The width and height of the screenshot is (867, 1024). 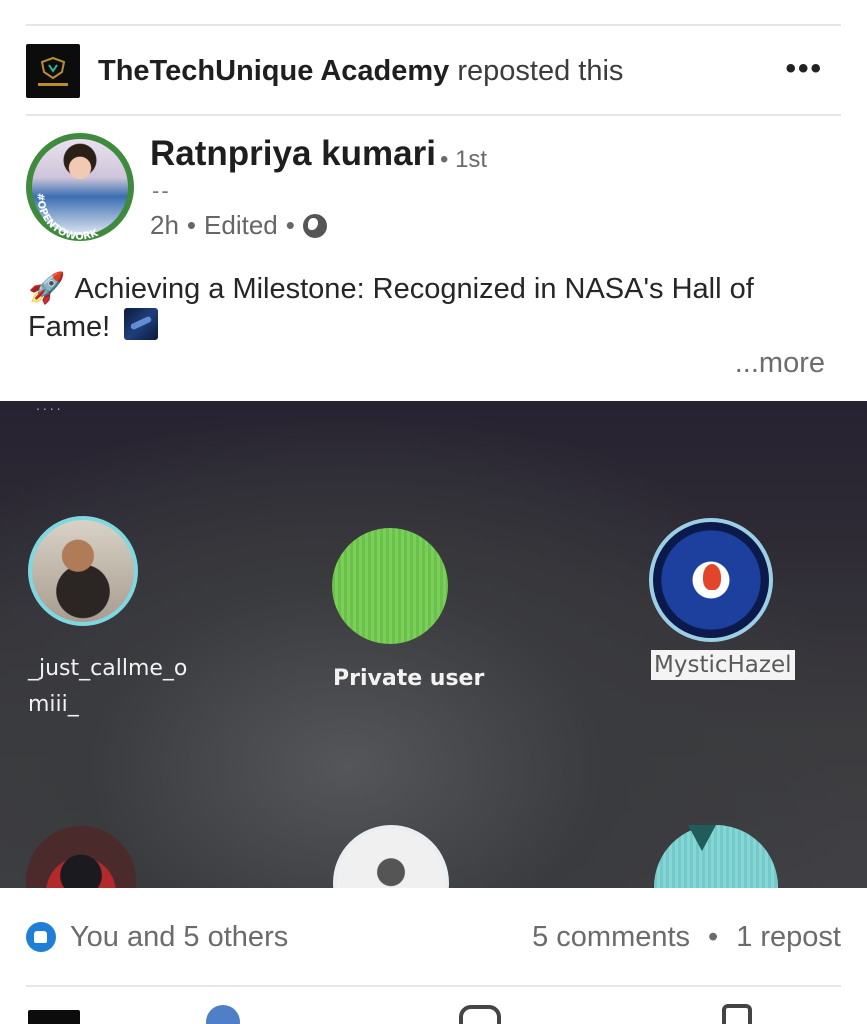 What do you see at coordinates (409, 678) in the screenshot?
I see `profile-label-2: Private user` at bounding box center [409, 678].